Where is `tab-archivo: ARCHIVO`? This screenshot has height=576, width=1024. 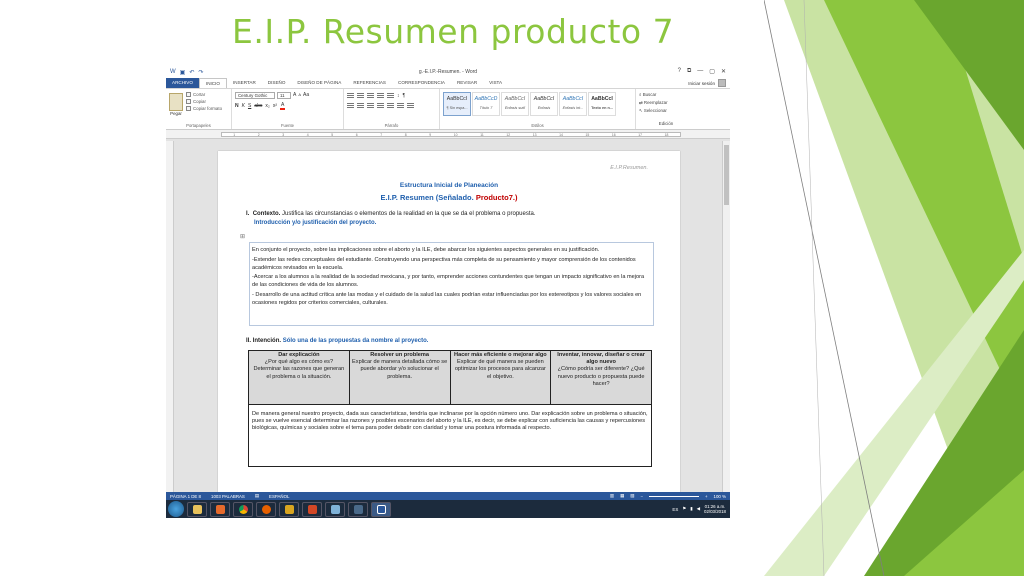 tab-archivo: ARCHIVO is located at coordinates (182, 83).